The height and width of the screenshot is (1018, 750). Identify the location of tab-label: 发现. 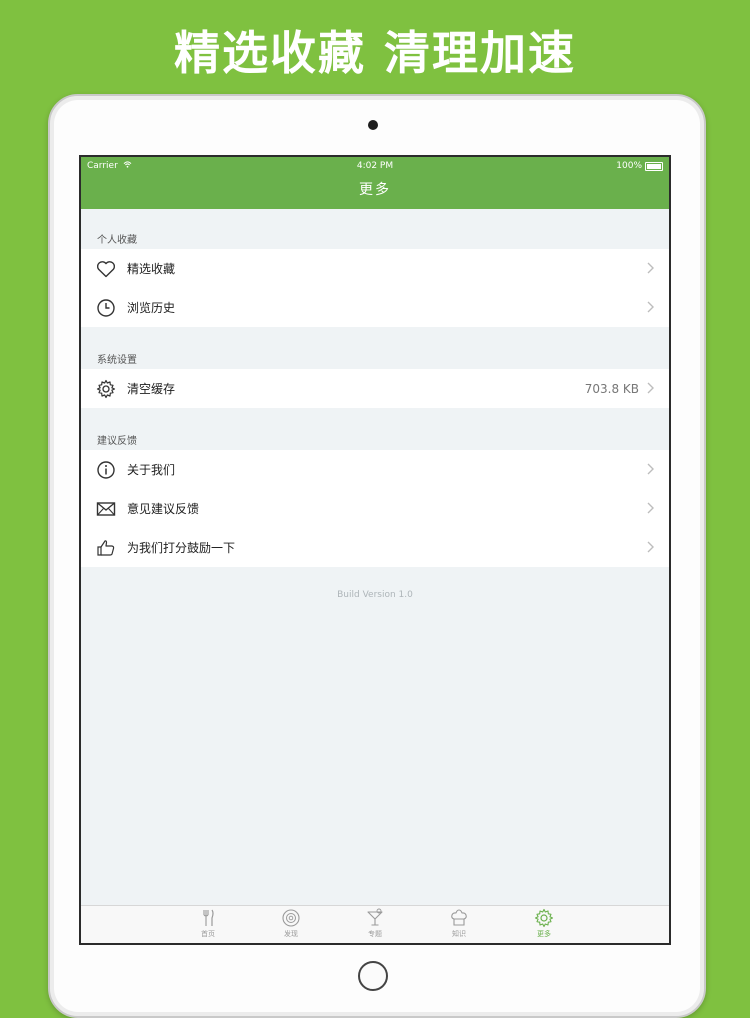
(291, 934).